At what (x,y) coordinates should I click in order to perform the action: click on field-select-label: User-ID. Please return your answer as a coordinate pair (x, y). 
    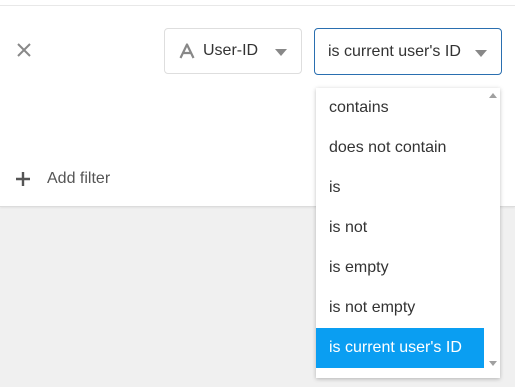
    Looking at the image, I should click on (231, 50).